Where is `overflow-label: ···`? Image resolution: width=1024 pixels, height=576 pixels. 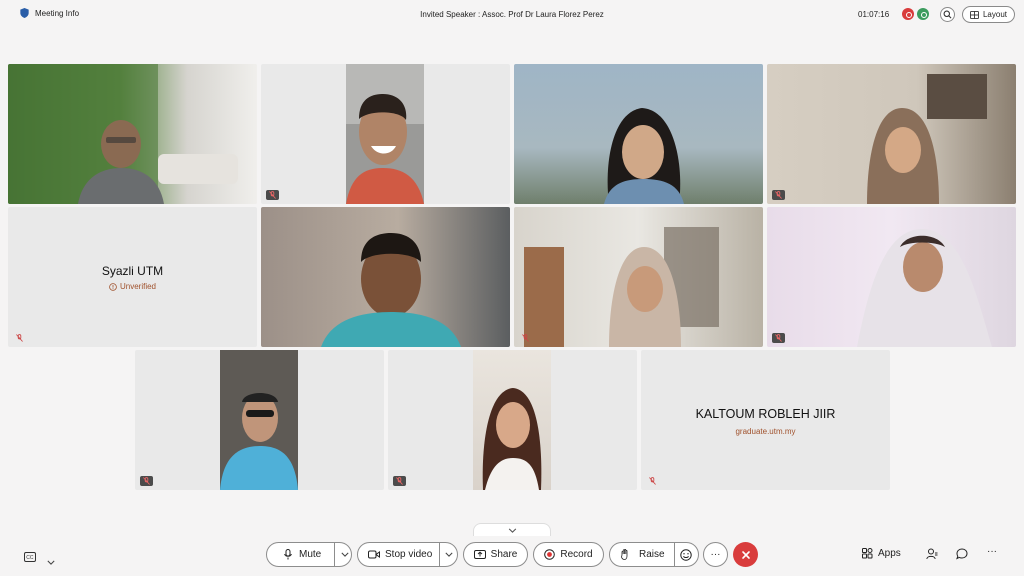
overflow-label: ··· is located at coordinates (992, 551).